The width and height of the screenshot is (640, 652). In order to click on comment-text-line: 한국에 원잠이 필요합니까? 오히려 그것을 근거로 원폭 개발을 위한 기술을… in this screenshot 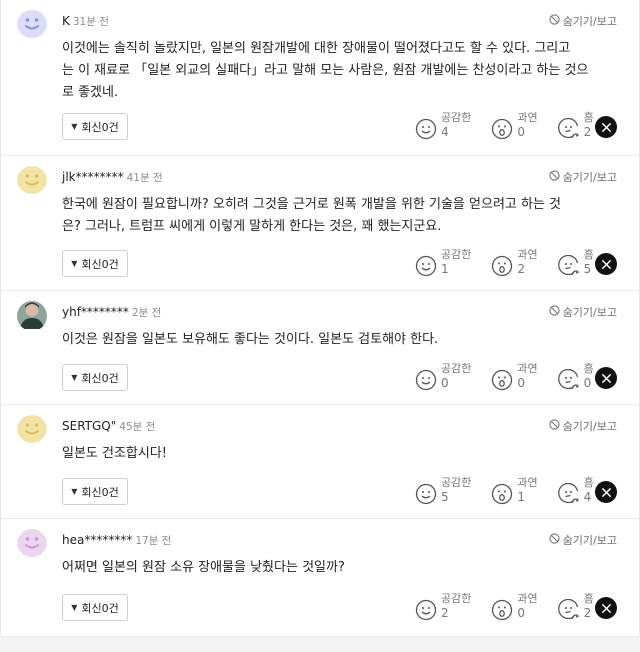, I will do `click(312, 204)`.